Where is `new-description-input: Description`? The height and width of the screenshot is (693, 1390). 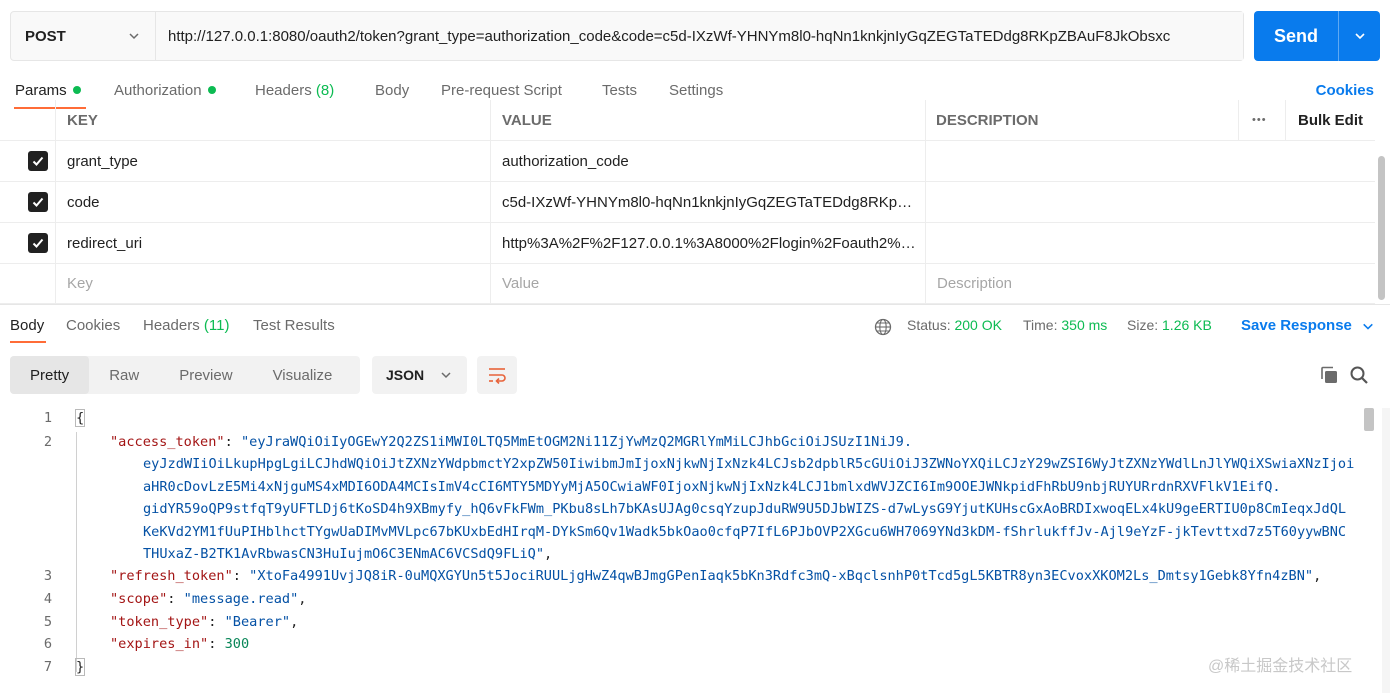
new-description-input: Description is located at coordinates (974, 283).